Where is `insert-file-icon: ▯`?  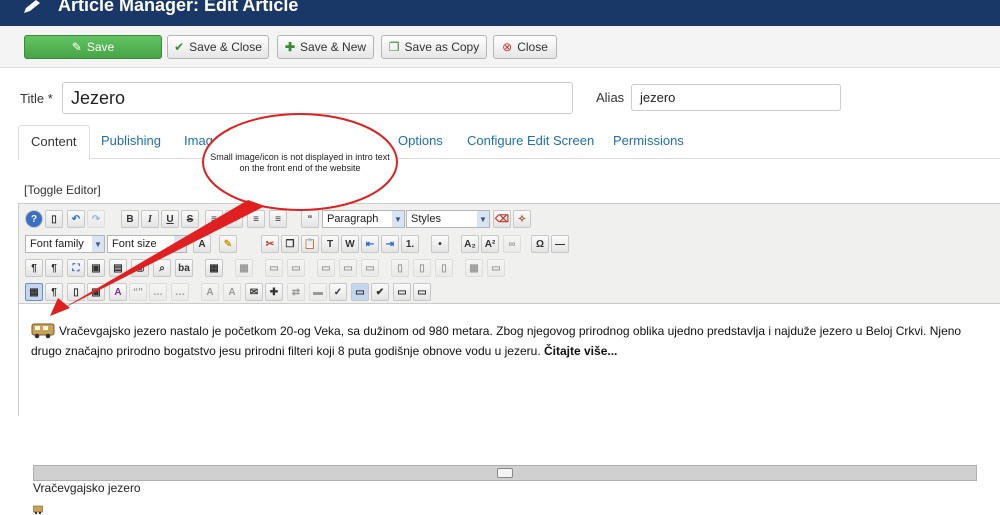
insert-file-icon: ▯ is located at coordinates (76, 292).